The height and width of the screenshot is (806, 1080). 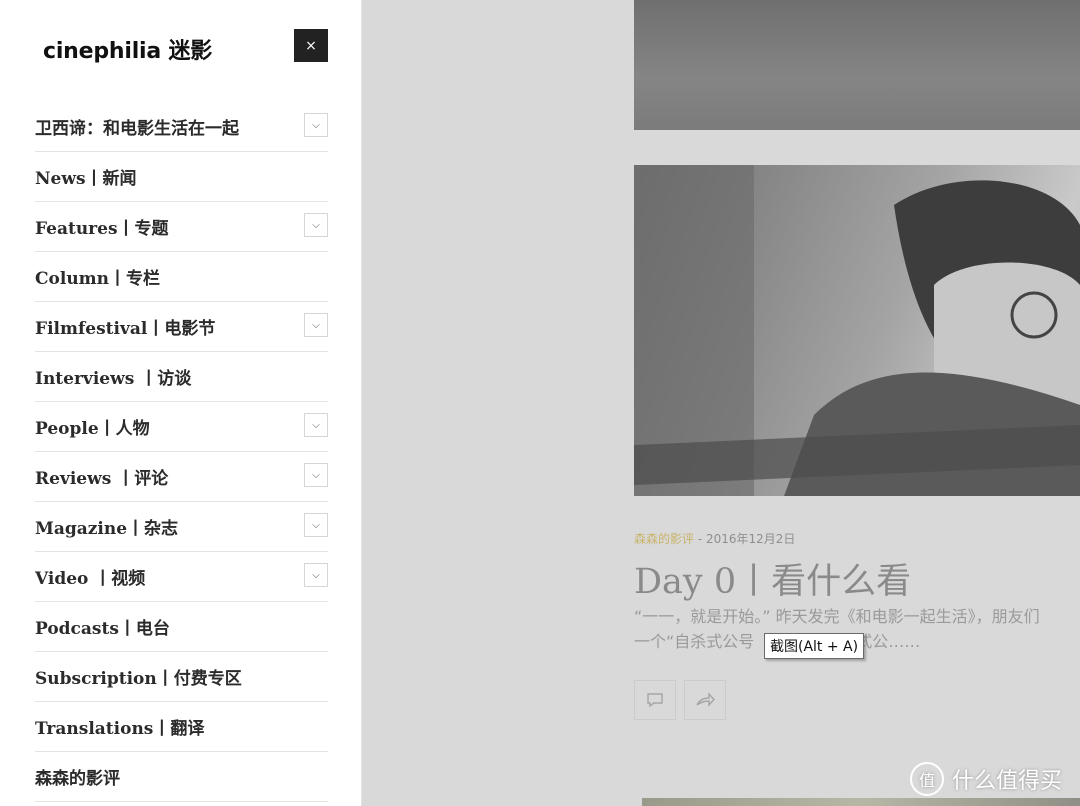 I want to click on menu-item-interviews: Interviews 丨访谈, so click(x=181, y=377).